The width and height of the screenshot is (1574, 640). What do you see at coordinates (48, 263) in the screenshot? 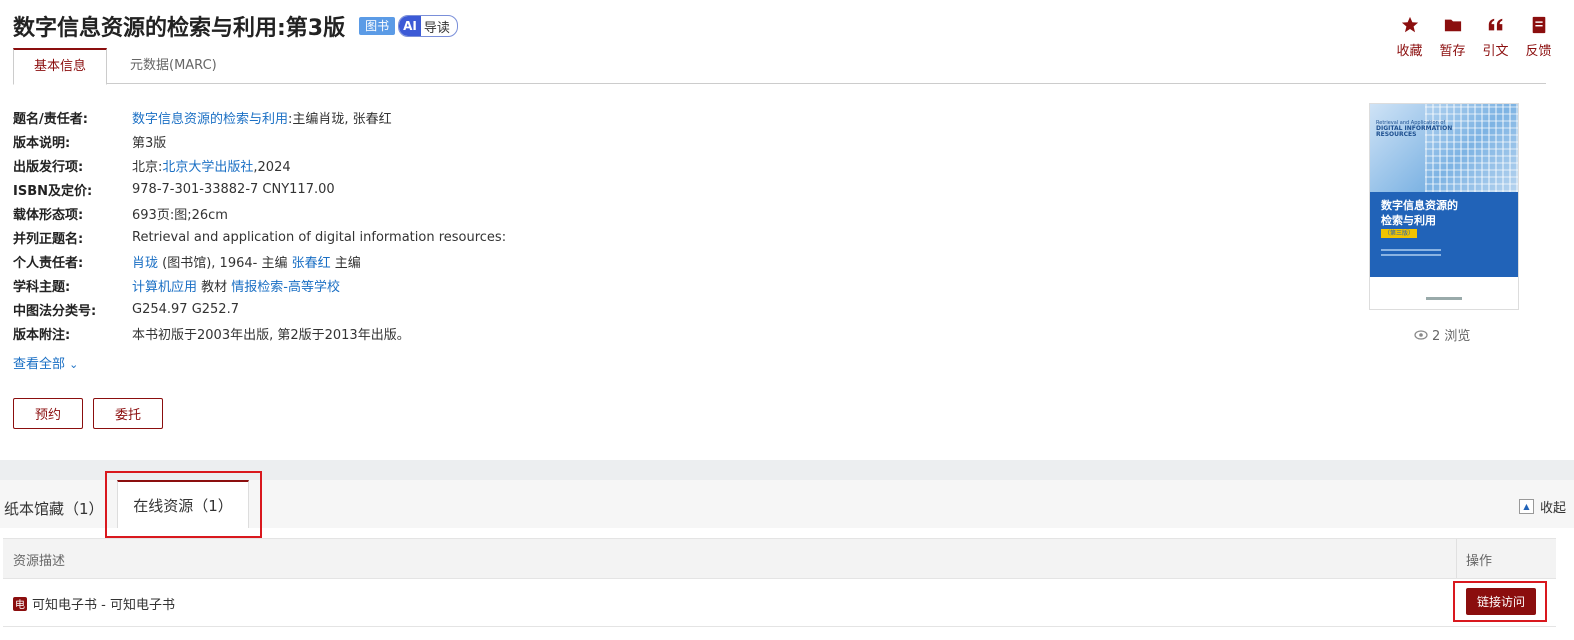
I see `info-label: 个人责任者:` at bounding box center [48, 263].